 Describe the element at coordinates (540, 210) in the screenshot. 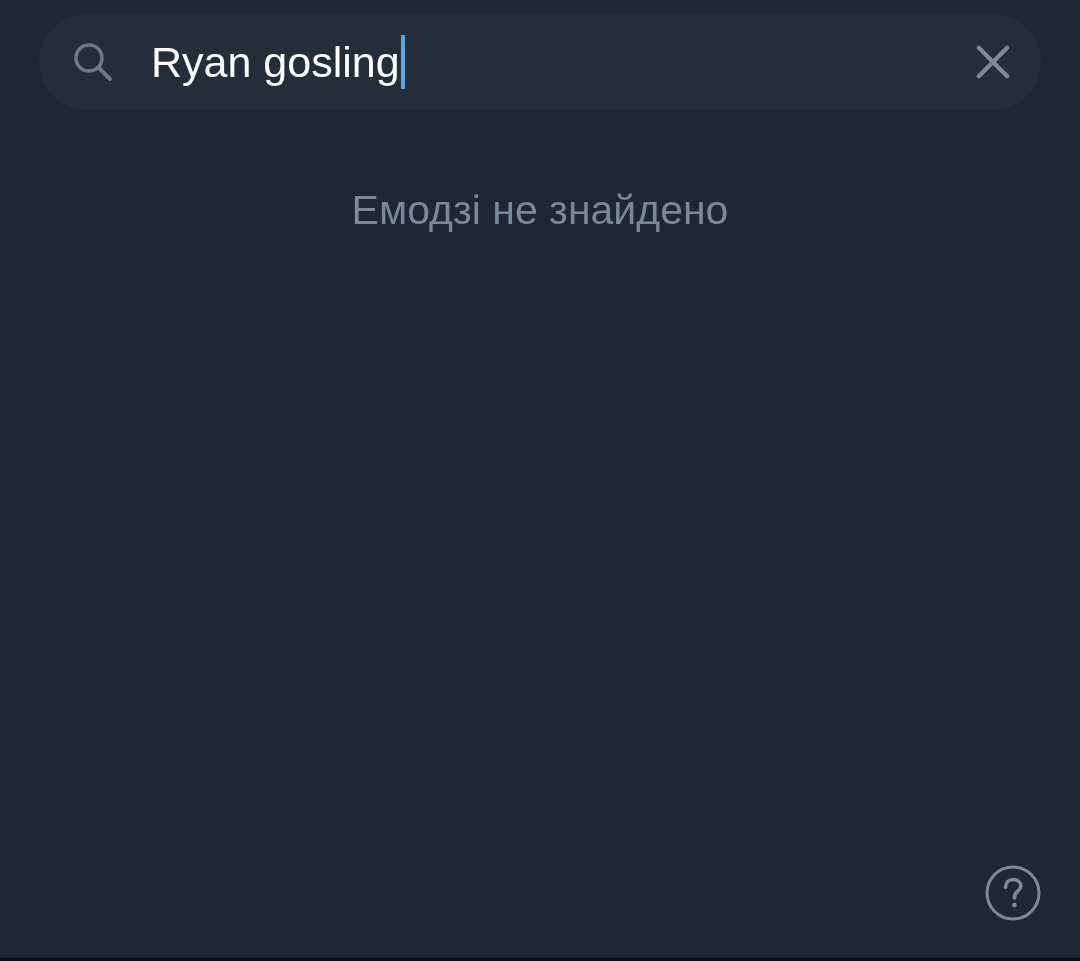

I see `empty-message: Емодзі не знайдено` at that location.